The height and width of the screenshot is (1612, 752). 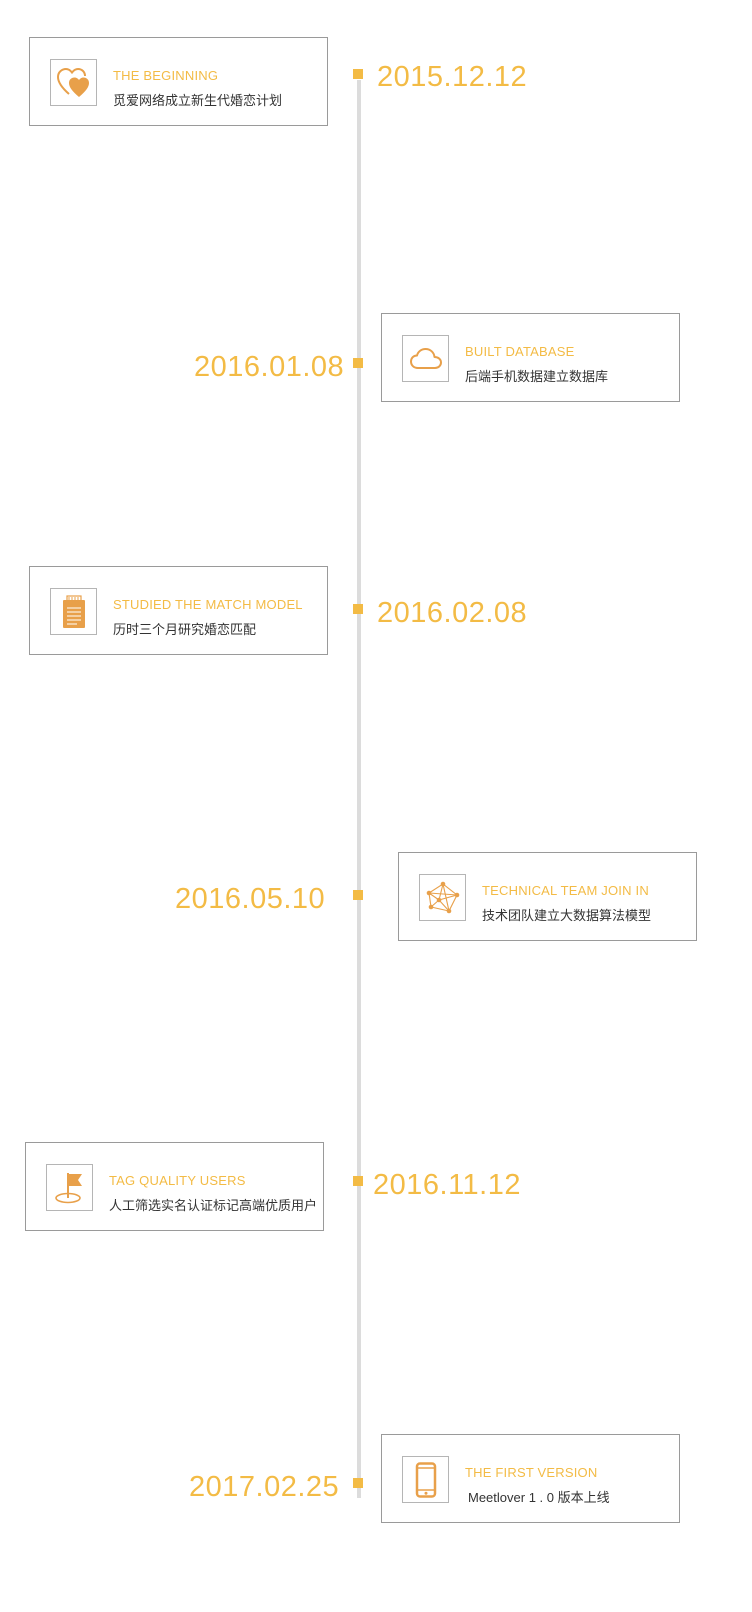 I want to click on event-title: STUDIED THE MATCH MODEL, so click(x=208, y=604).